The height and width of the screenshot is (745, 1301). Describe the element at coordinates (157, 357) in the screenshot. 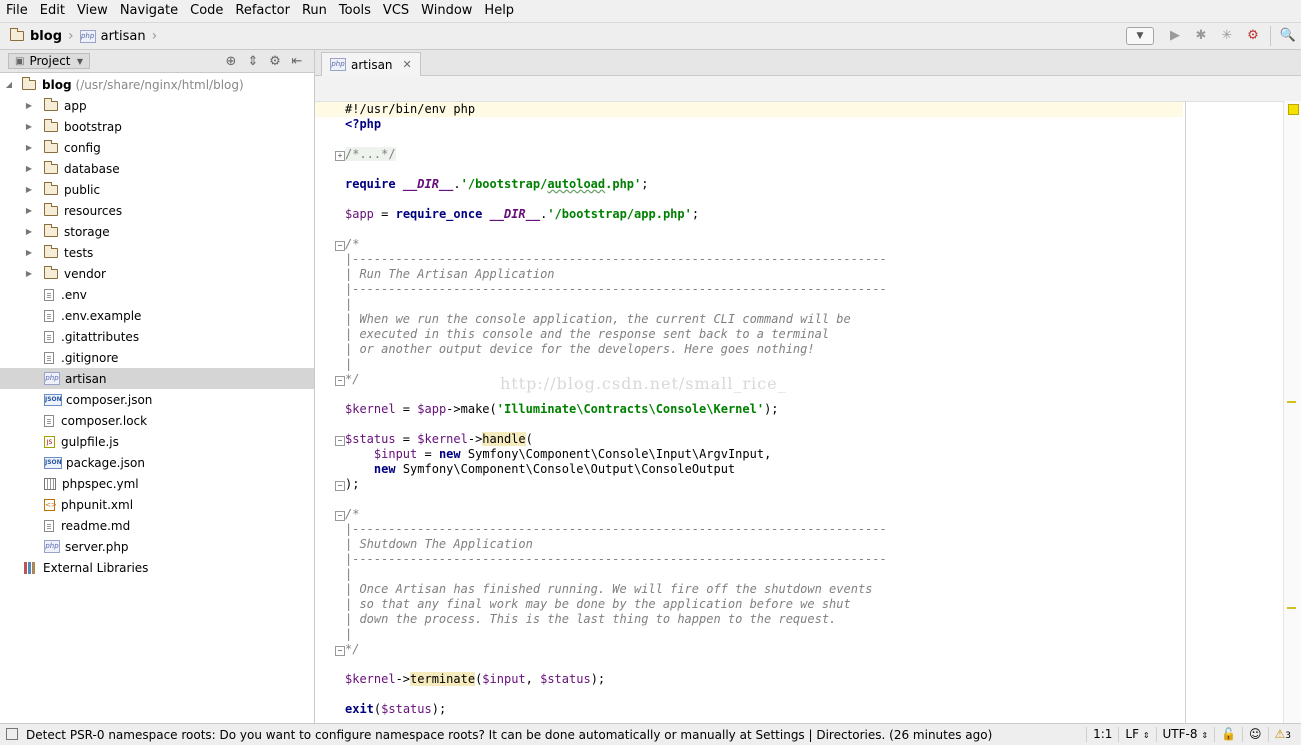

I see `tree-file-dot-gitignore: .gitignore` at that location.